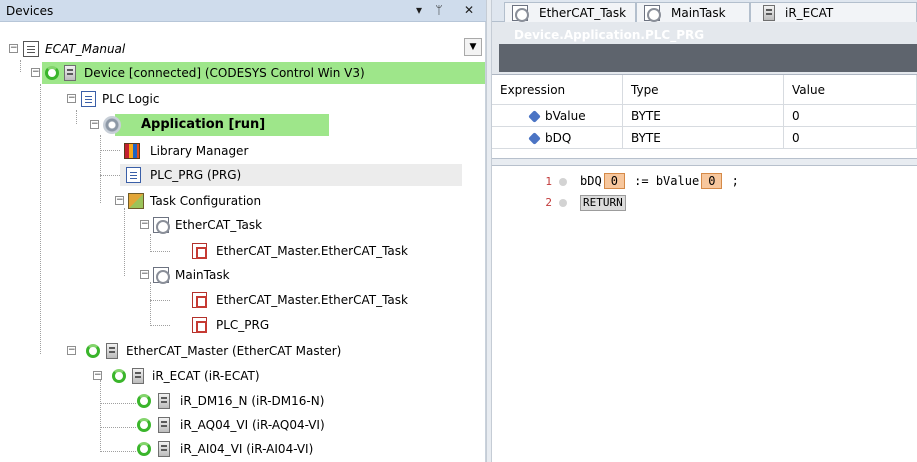 The height and width of the screenshot is (462, 917). What do you see at coordinates (199, 151) in the screenshot?
I see `tree-item-label: Library Manager` at bounding box center [199, 151].